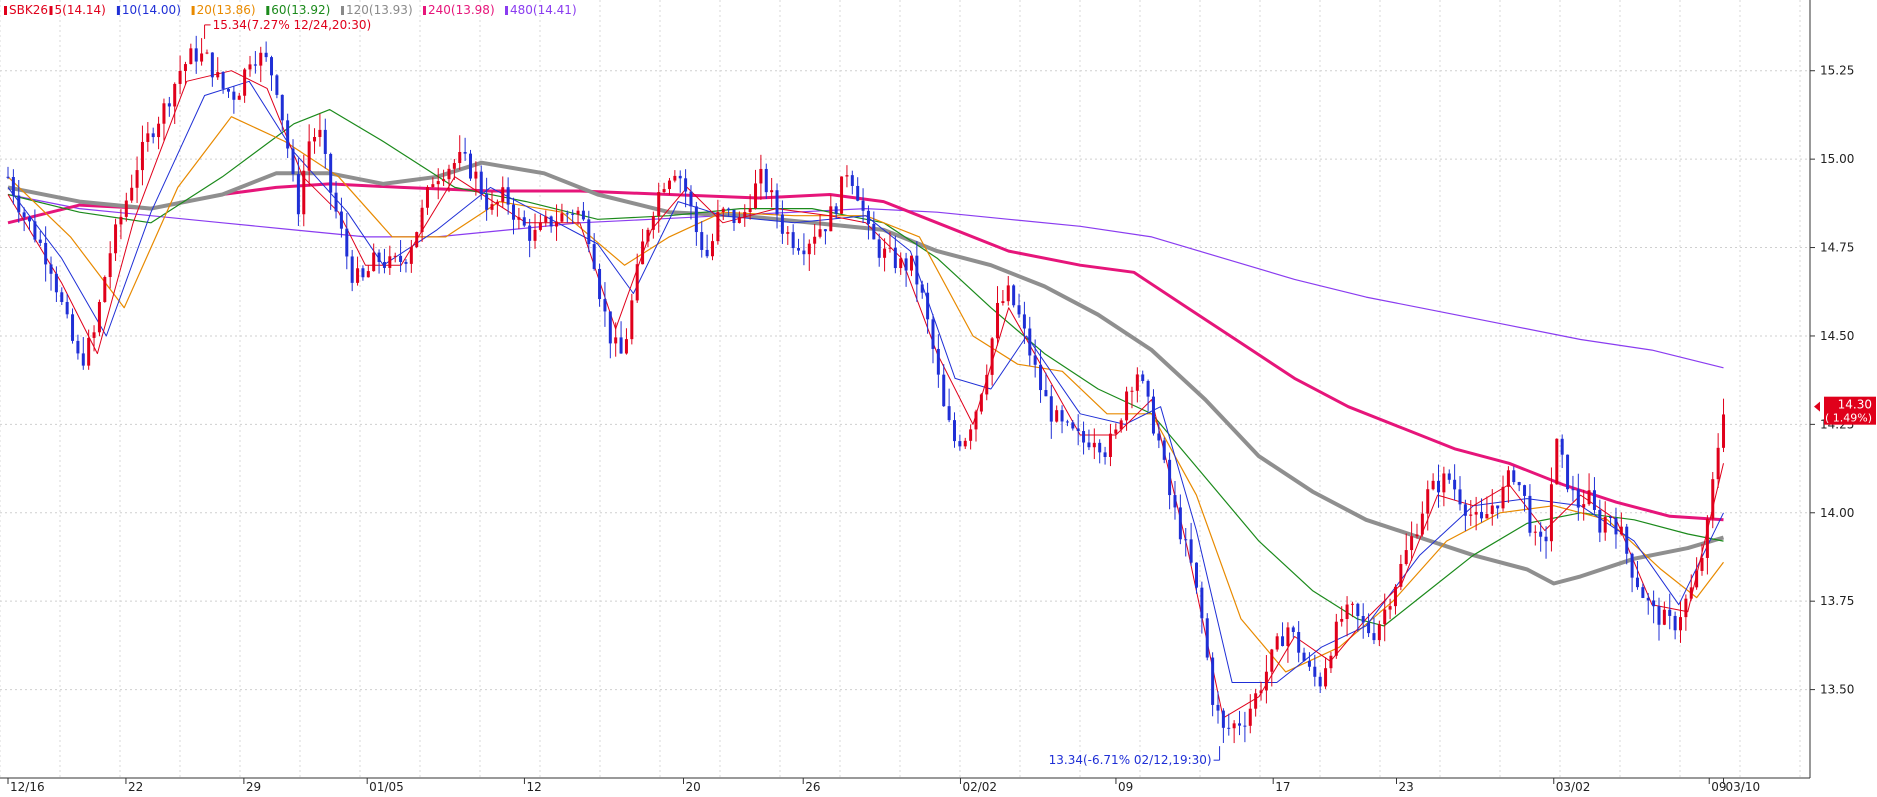 This screenshot has width=1877, height=797. What do you see at coordinates (386, 786) in the screenshot?
I see `x-tick-label: 01/05` at bounding box center [386, 786].